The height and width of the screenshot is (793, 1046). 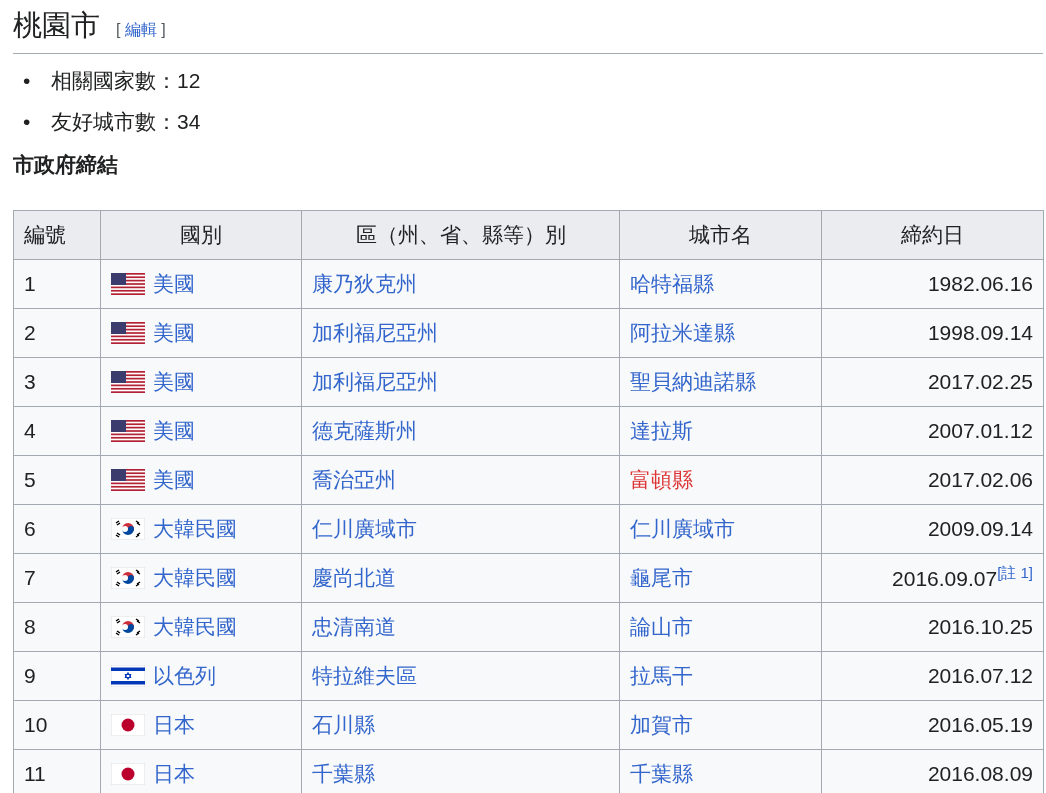 I want to click on bracket: ], so click(x=163, y=29).